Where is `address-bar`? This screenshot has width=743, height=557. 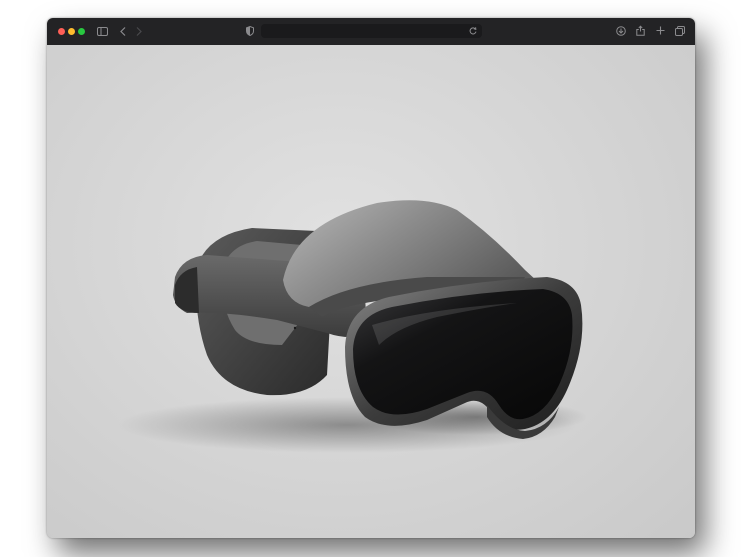
address-bar is located at coordinates (371, 31).